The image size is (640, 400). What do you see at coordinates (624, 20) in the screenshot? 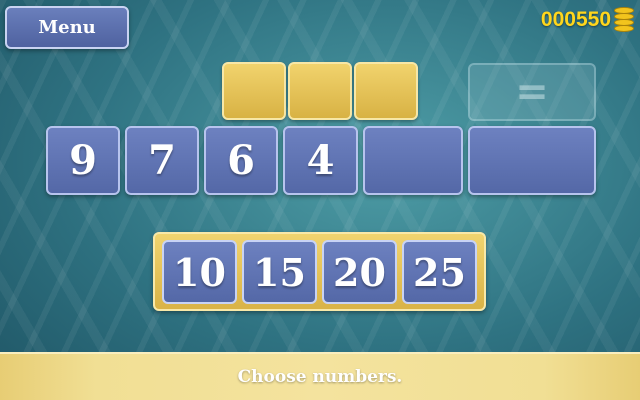
I see `coin-stack-icon` at bounding box center [624, 20].